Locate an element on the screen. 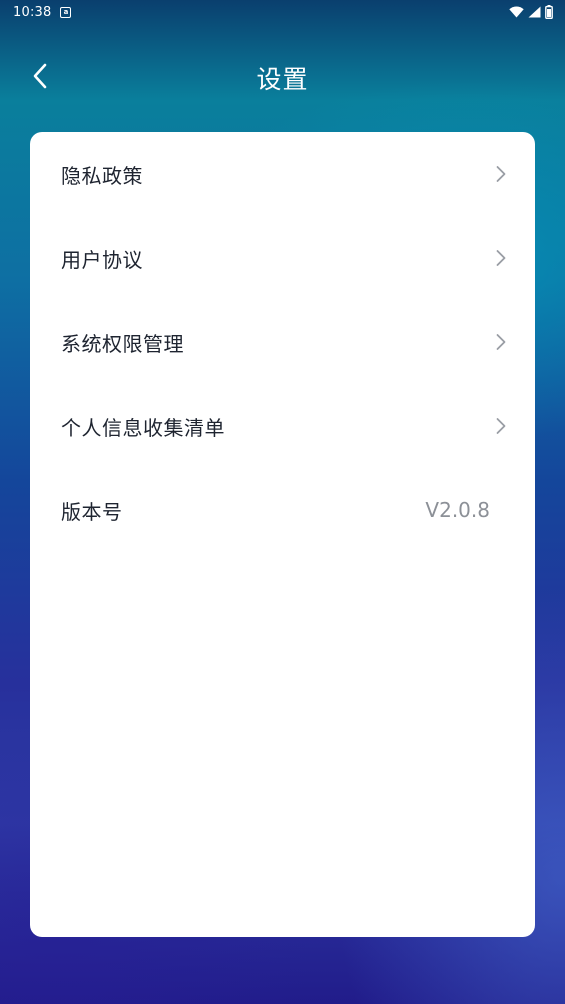  settings-item-privacy-policy: 隐私政策 is located at coordinates (282, 174).